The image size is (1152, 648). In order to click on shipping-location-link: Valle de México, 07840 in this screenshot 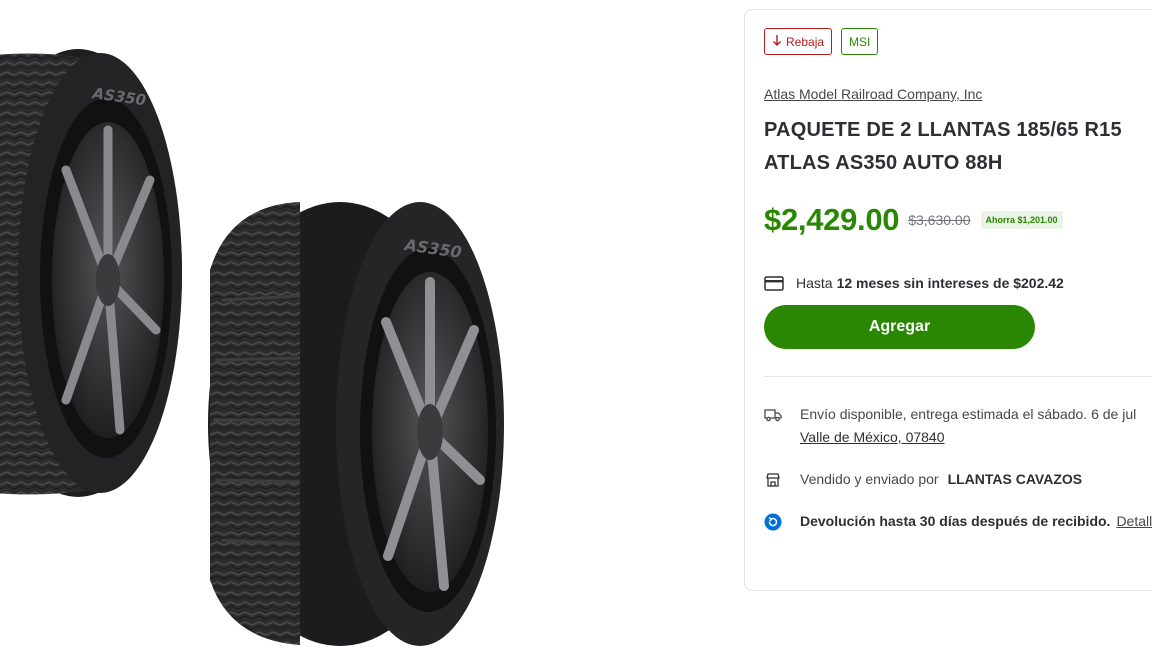, I will do `click(872, 437)`.